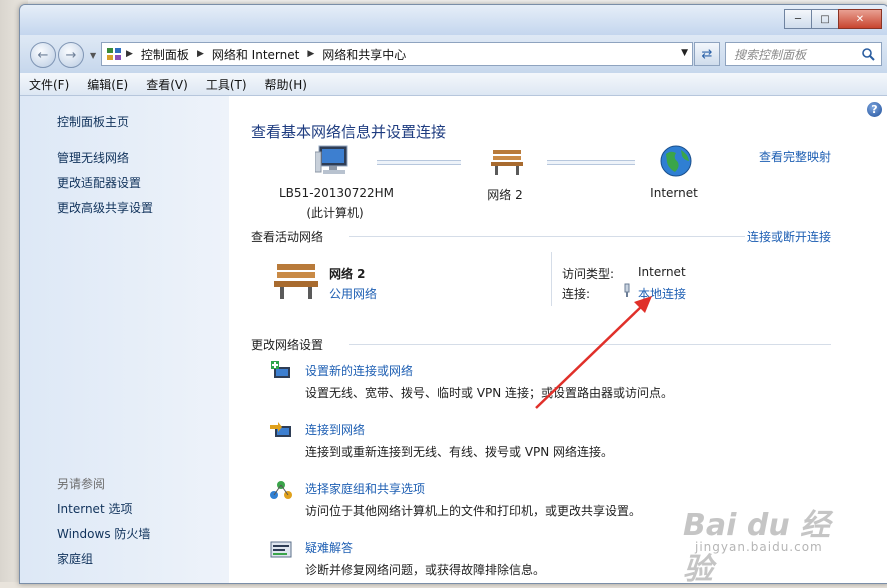 Image resolution: width=887 pixels, height=588 pixels. I want to click on minimize-icon: ─, so click(798, 19).